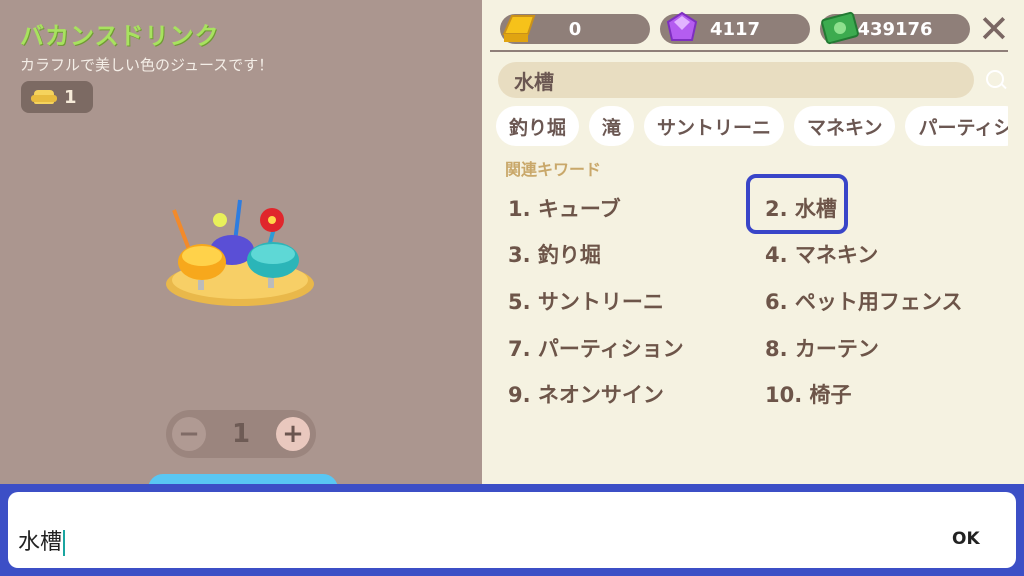  I want to click on keyword-item: 8. カーテン, so click(822, 348).